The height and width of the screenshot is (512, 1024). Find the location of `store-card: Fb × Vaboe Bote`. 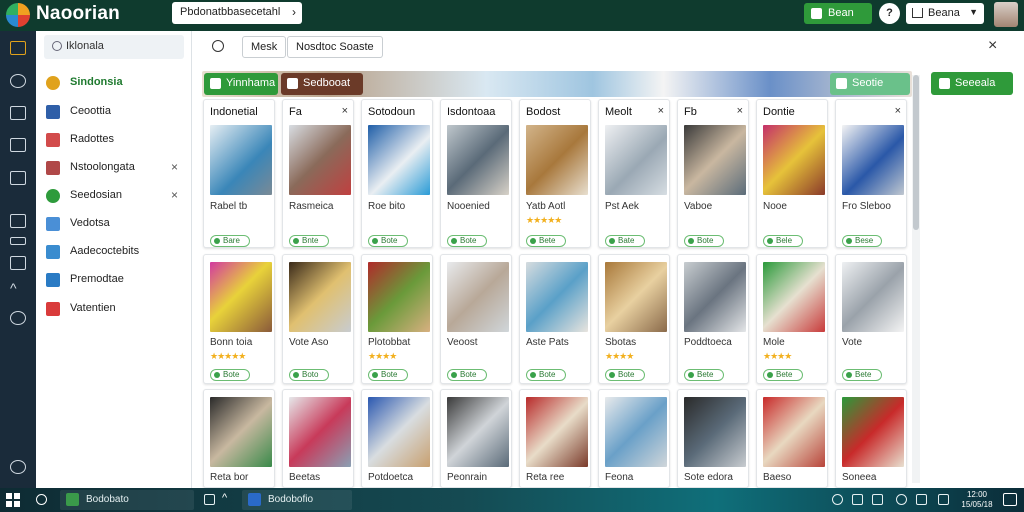

store-card: Fb × Vaboe Bote is located at coordinates (713, 173).